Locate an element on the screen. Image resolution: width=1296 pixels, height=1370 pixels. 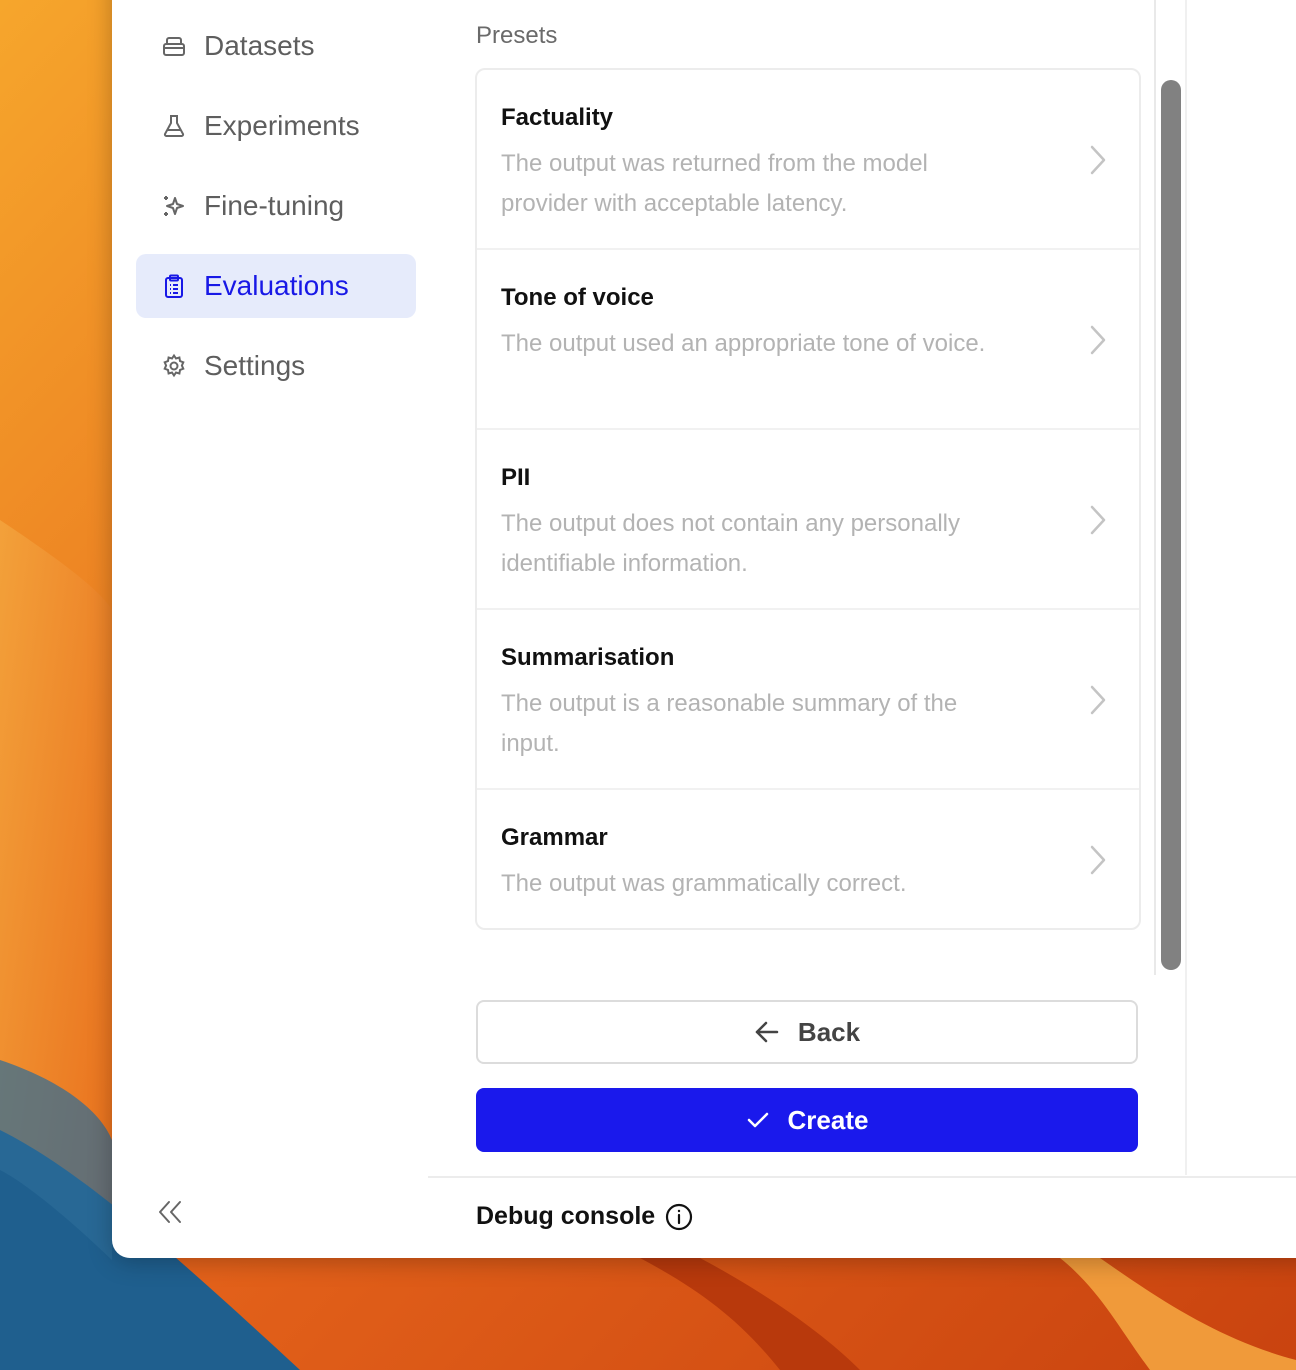
sidebar-item-label: Settings is located at coordinates (255, 365).